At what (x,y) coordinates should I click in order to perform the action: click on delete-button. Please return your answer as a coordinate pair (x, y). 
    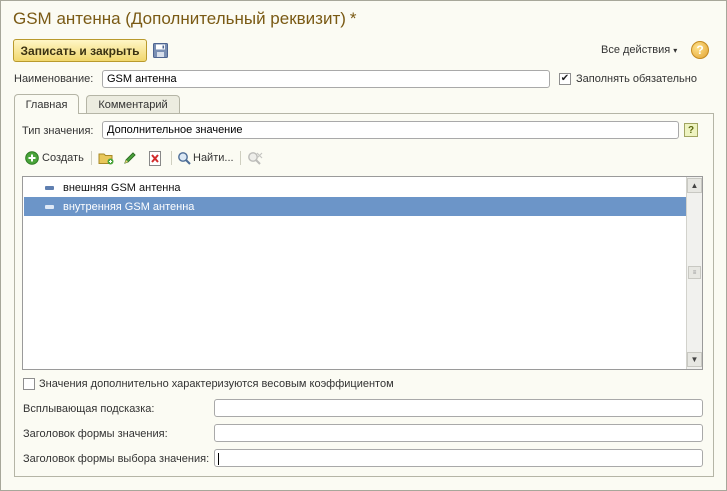
    Looking at the image, I should click on (155, 158).